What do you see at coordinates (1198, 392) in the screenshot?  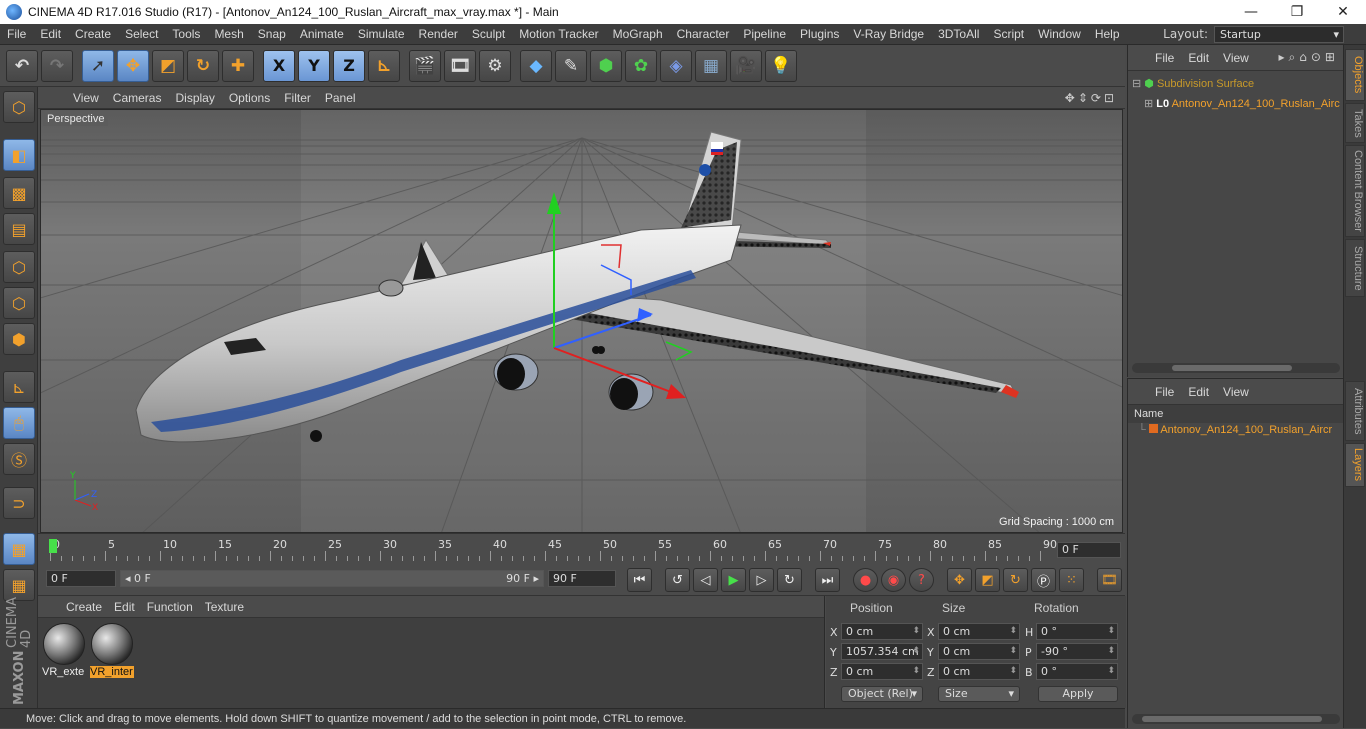 I see `layers-menu-edit: Edit` at bounding box center [1198, 392].